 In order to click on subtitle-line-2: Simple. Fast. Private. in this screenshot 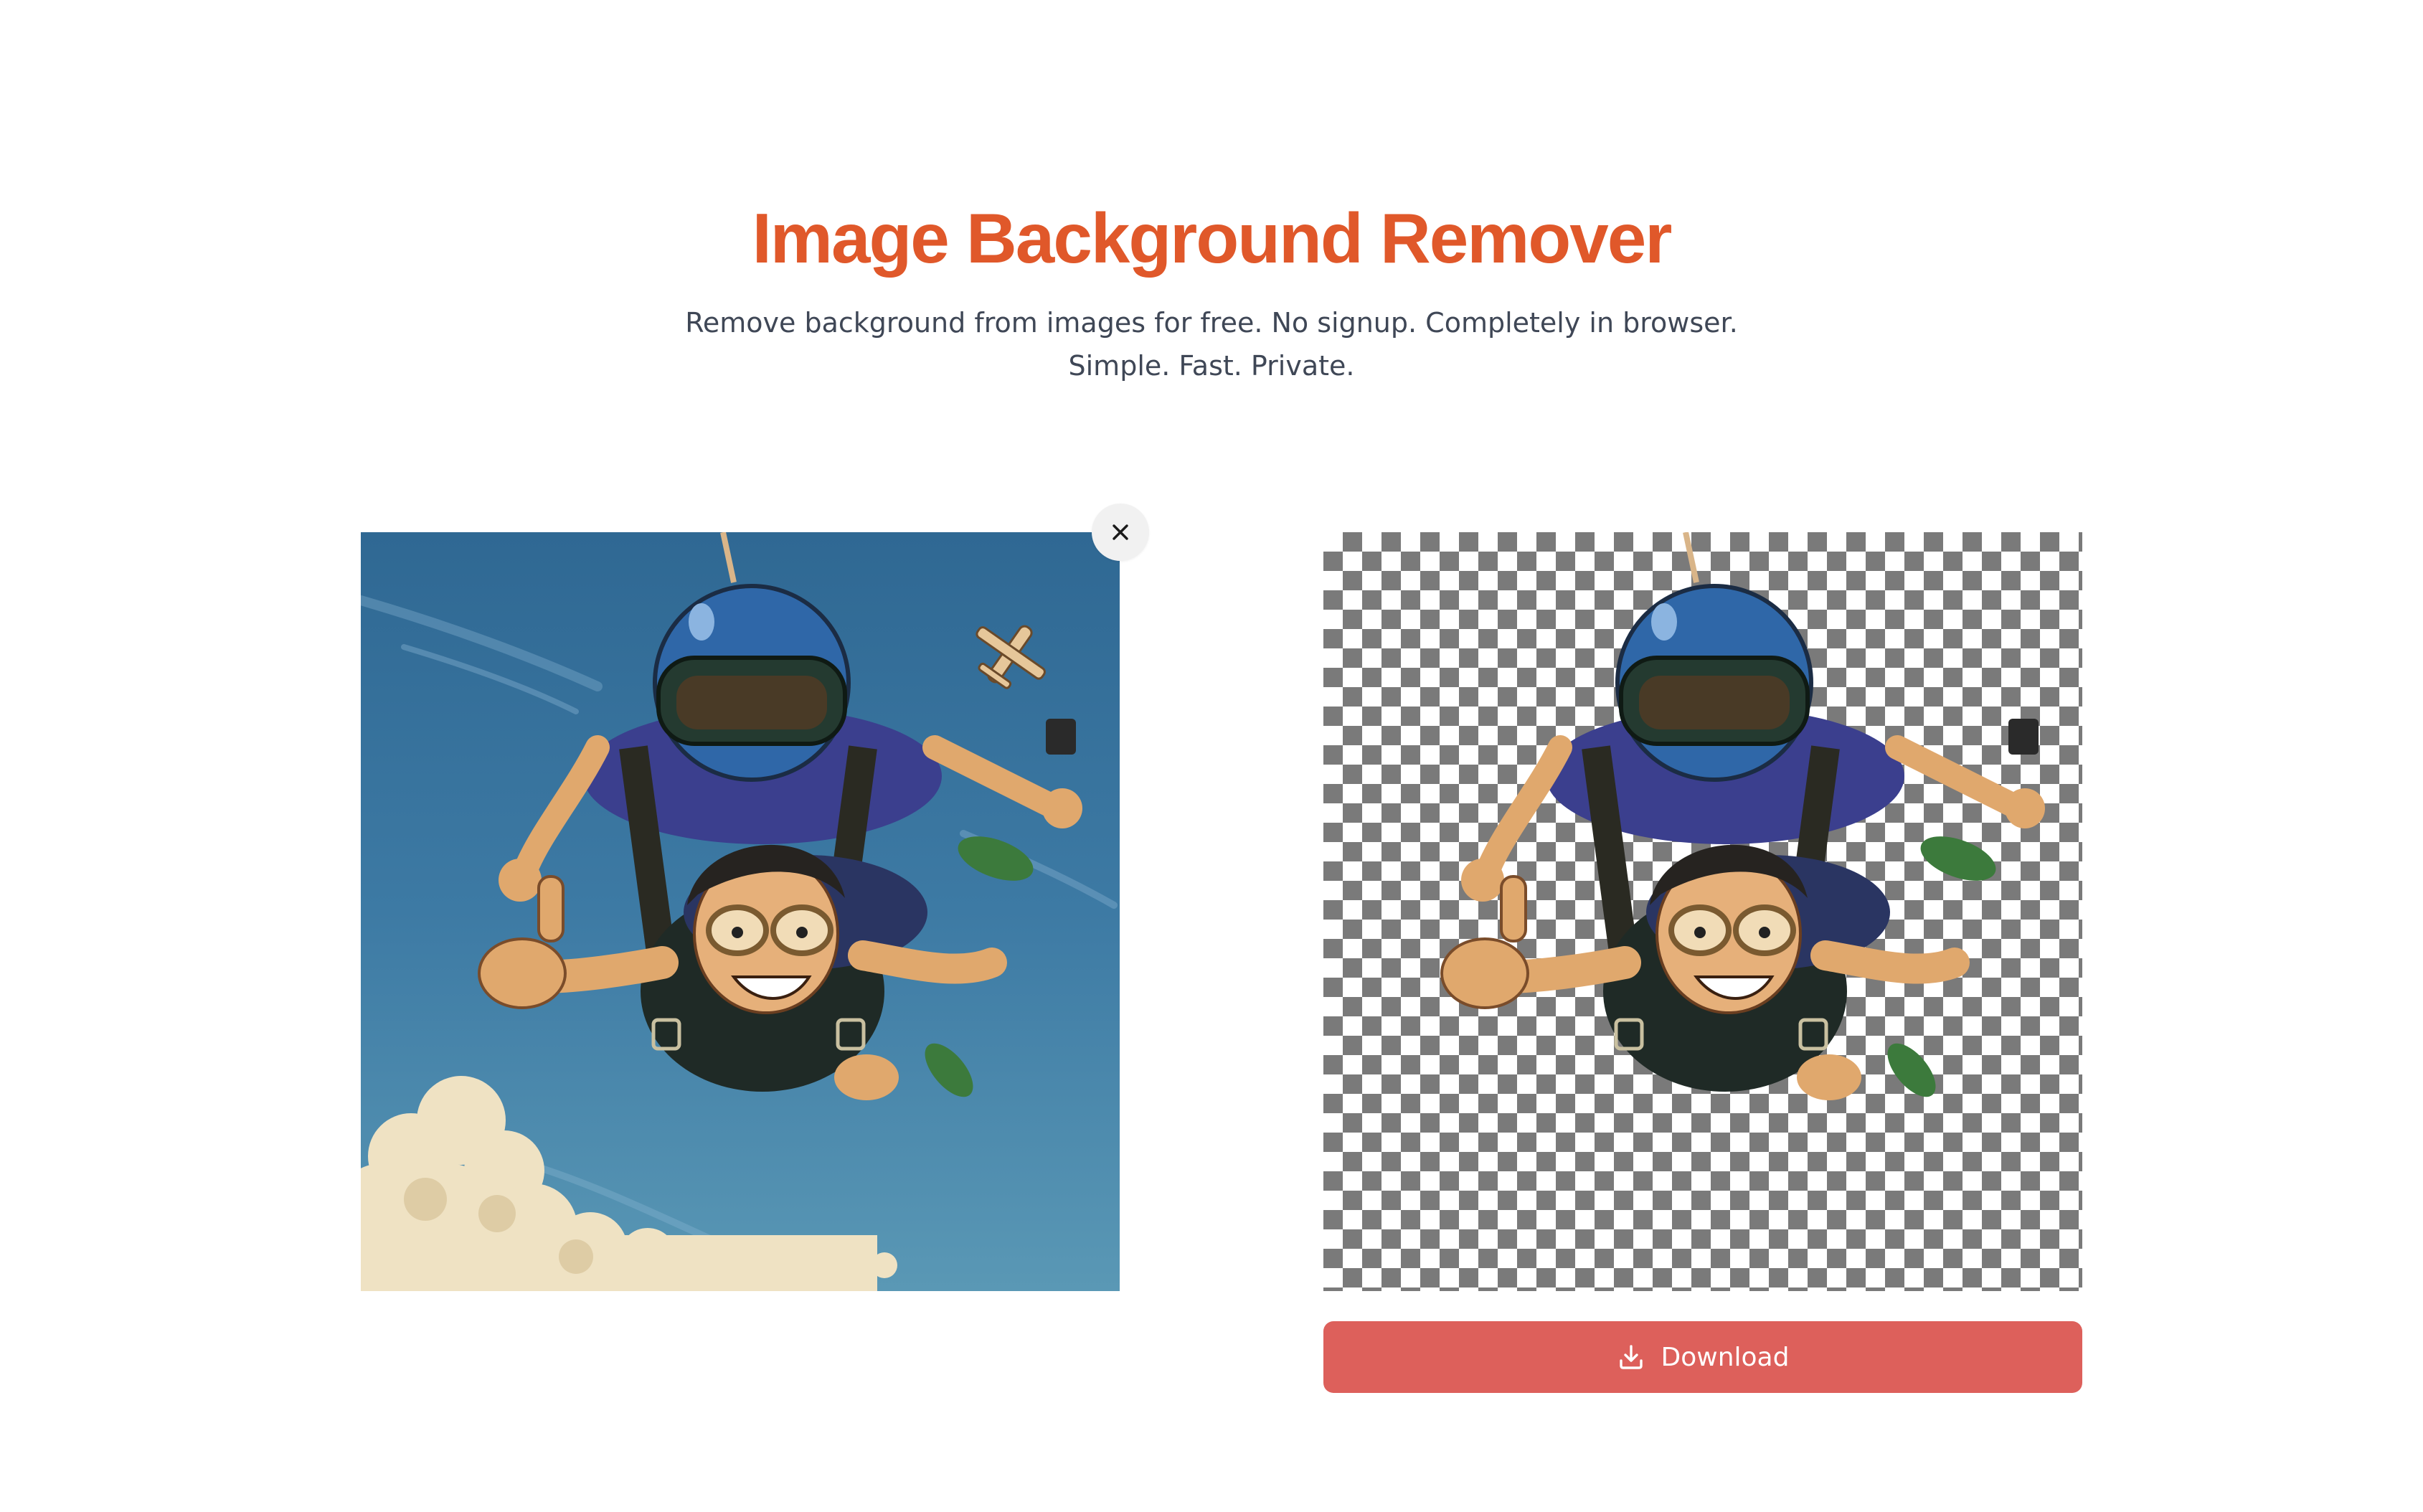, I will do `click(1211, 366)`.